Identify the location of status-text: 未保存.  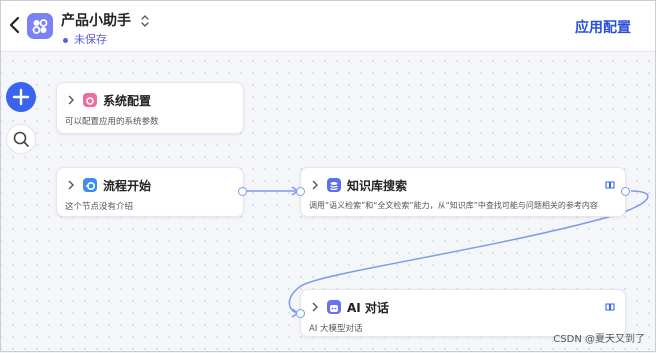
(90, 39).